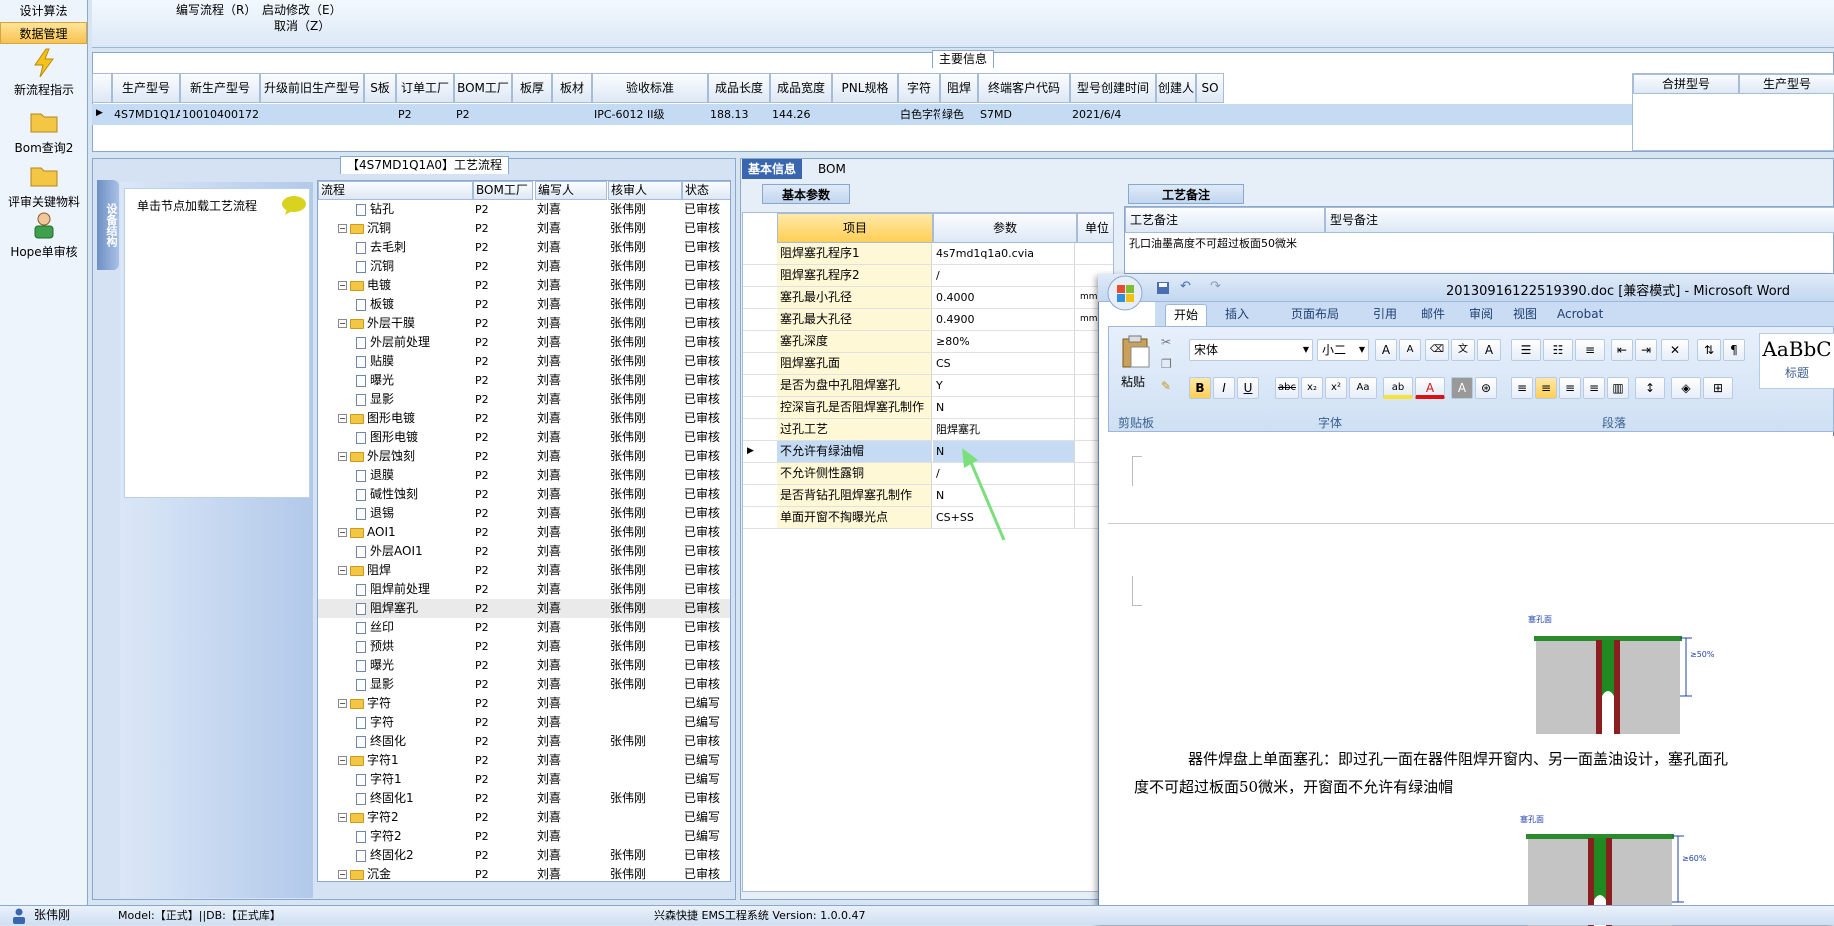 The image size is (1834, 926). What do you see at coordinates (524, 551) in the screenshot?
I see `tree-row: 外层AOI1 P2 刘喜 张伟刚 已审核` at bounding box center [524, 551].